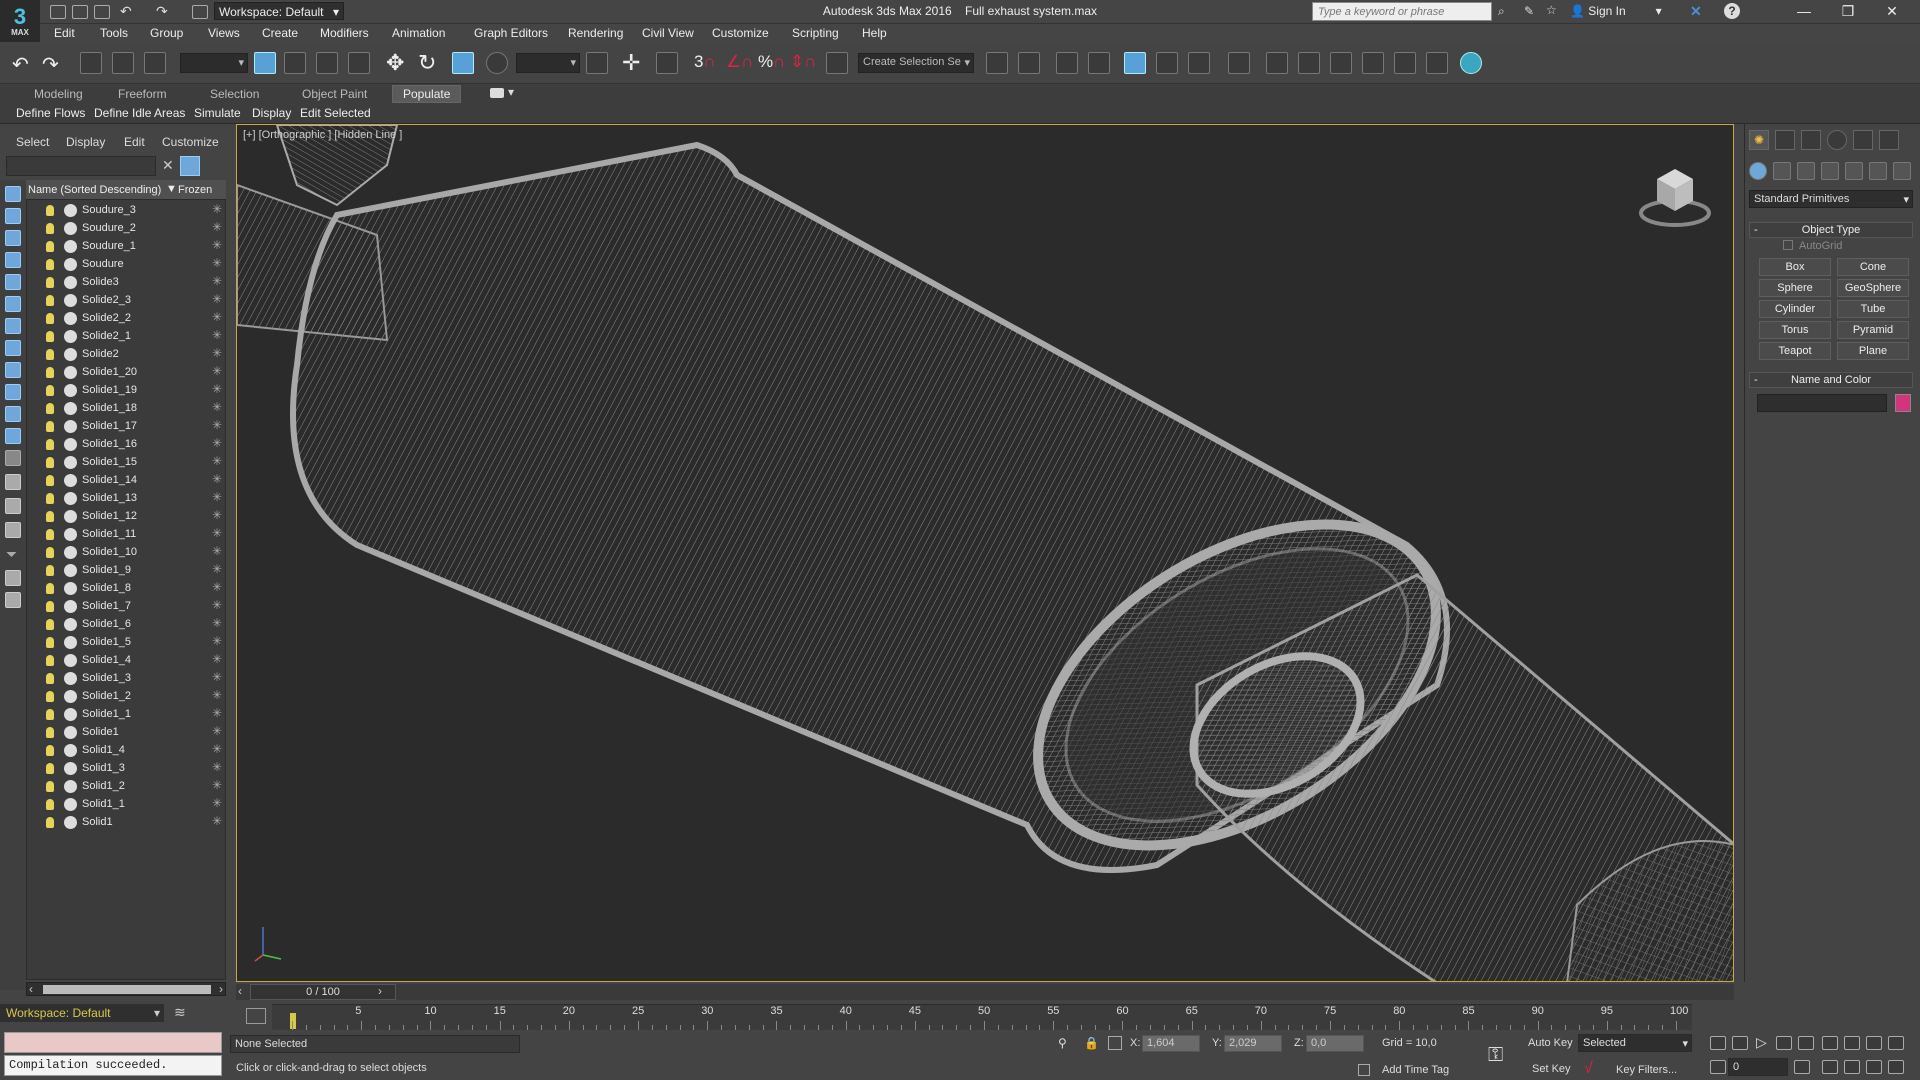 The image size is (1920, 1080). What do you see at coordinates (668, 33) in the screenshot?
I see `menu-civil-view: Civil View` at bounding box center [668, 33].